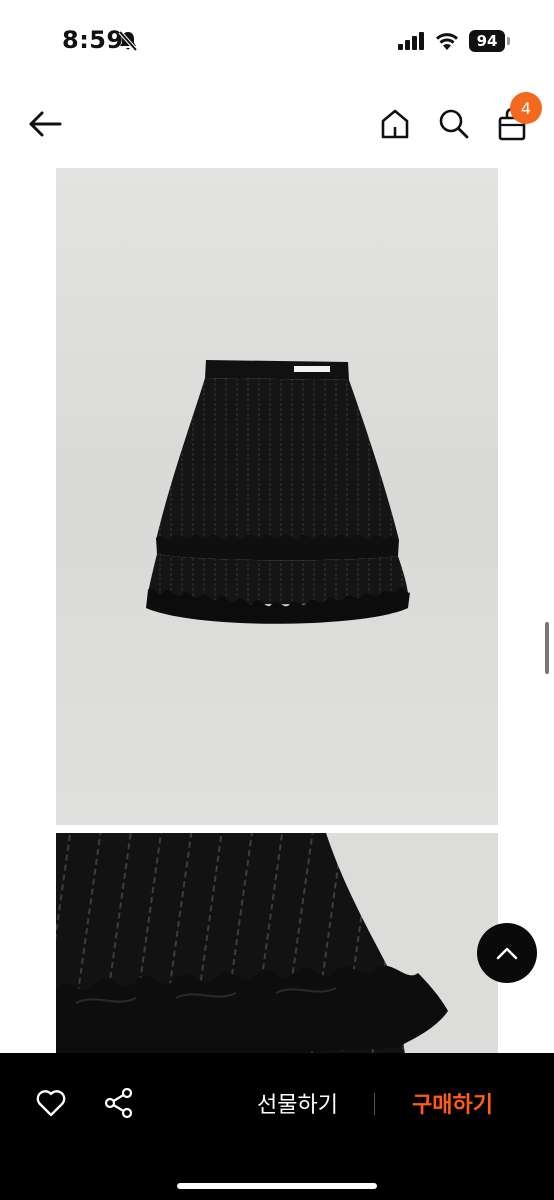  I want to click on chevron-up-icon, so click(507, 953).